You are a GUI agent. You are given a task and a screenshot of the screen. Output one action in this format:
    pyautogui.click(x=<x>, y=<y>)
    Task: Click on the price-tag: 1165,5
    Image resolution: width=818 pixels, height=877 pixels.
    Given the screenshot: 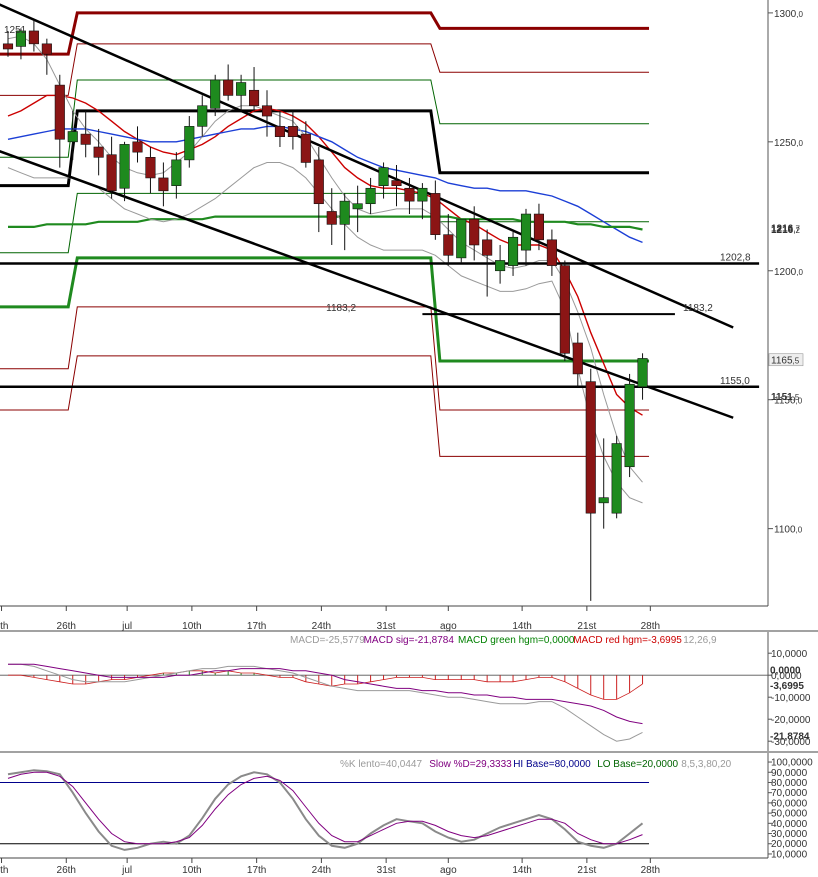 What is the action you would take?
    pyautogui.click(x=785, y=361)
    